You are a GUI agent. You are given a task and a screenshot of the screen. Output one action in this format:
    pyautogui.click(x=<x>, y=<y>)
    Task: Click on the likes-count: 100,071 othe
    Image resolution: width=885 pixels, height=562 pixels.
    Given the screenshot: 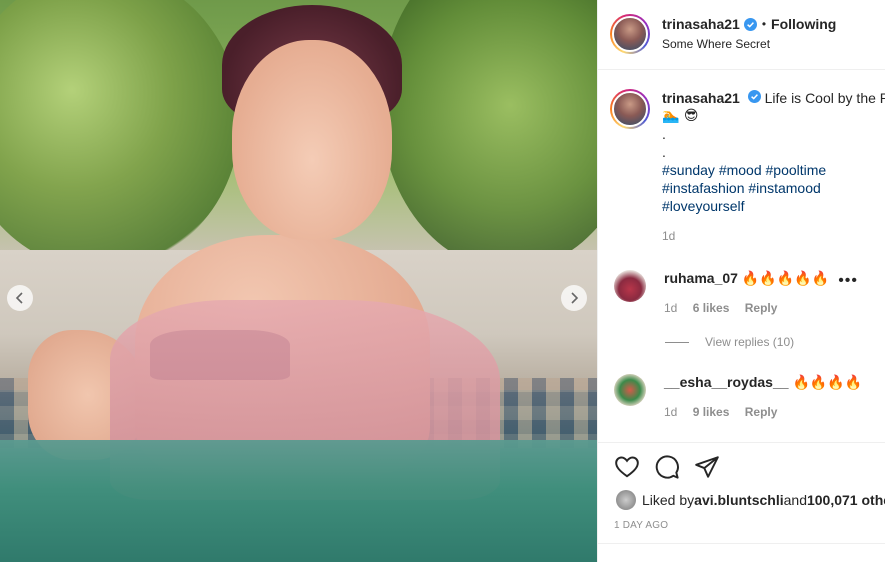 What is the action you would take?
    pyautogui.click(x=846, y=500)
    